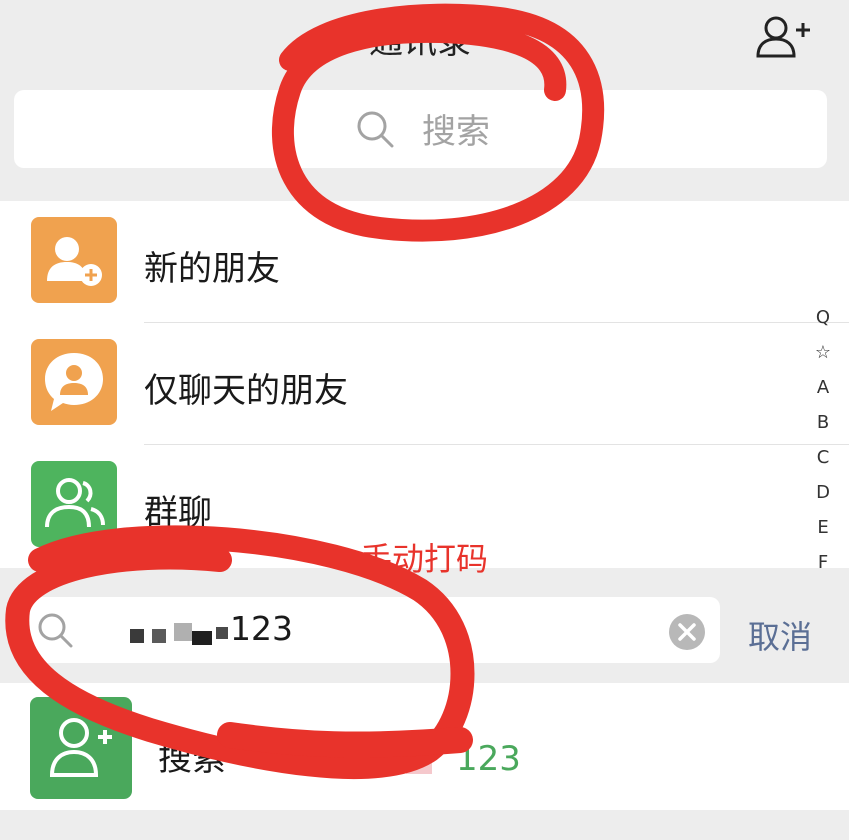  I want to click on search-query-text: 123, so click(261, 628).